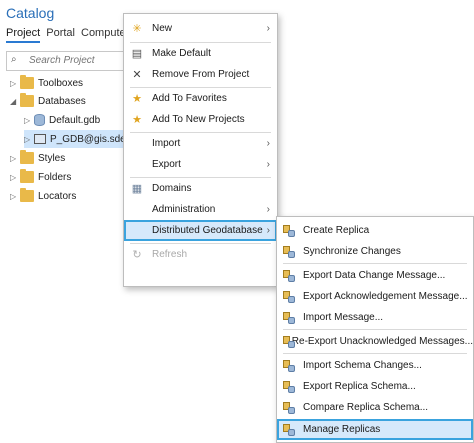 This screenshot has width=474, height=443. What do you see at coordinates (289, 429) in the screenshot?
I see `manage-replicas-icon` at bounding box center [289, 429].